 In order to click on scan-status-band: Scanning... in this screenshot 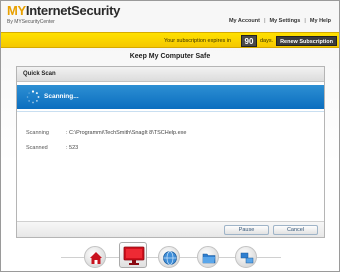, I will do `click(170, 97)`.